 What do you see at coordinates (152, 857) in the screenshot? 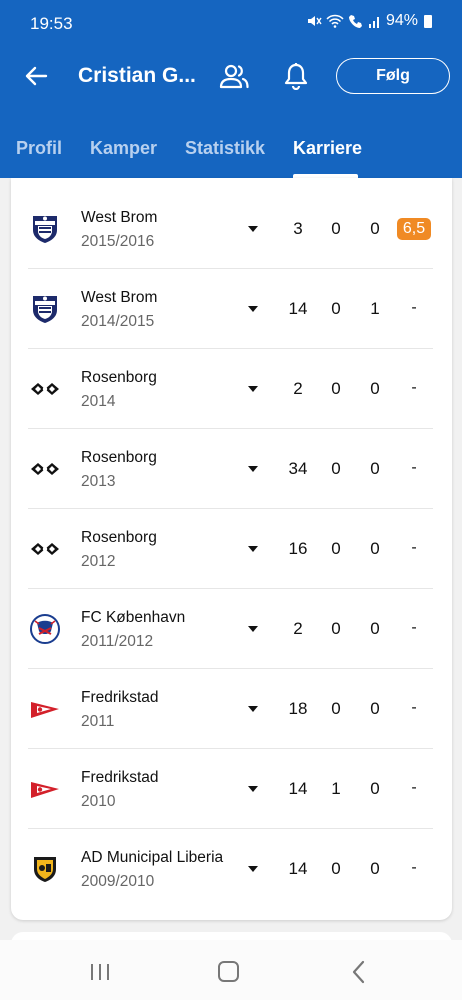
I see `club-name: AD Municipal Liberia` at bounding box center [152, 857].